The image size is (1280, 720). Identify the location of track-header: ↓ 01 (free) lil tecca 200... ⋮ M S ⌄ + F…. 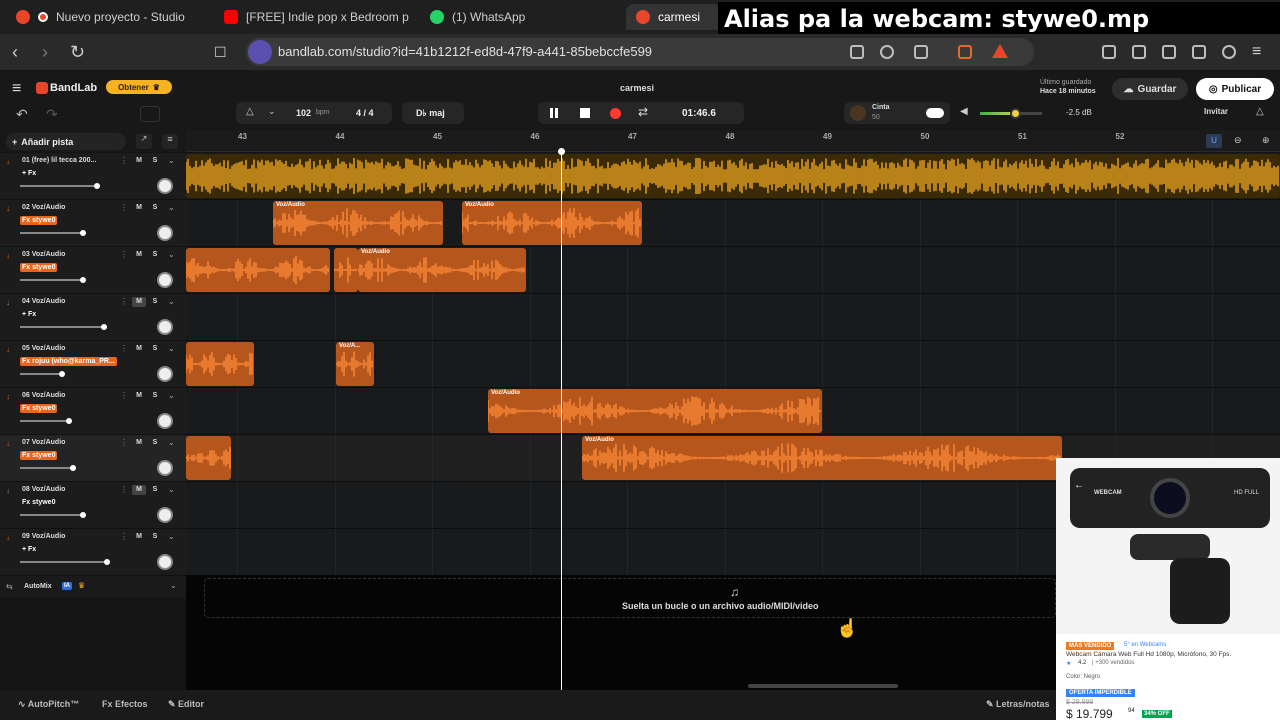
(93, 176).